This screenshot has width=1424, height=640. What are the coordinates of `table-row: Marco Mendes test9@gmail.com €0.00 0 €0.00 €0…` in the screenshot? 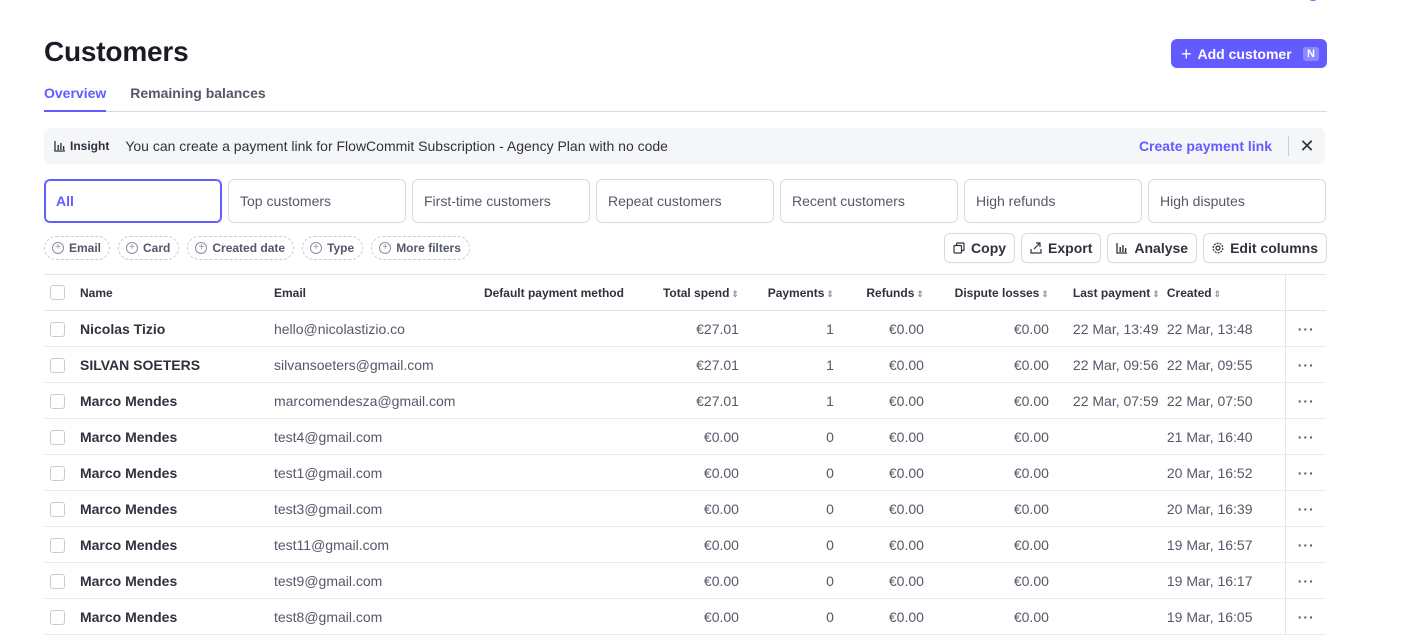 It's located at (685, 580).